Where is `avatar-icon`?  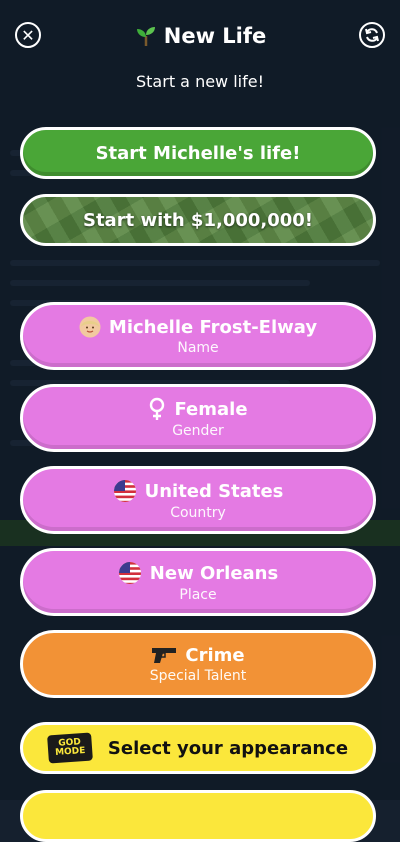 avatar-icon is located at coordinates (90, 327).